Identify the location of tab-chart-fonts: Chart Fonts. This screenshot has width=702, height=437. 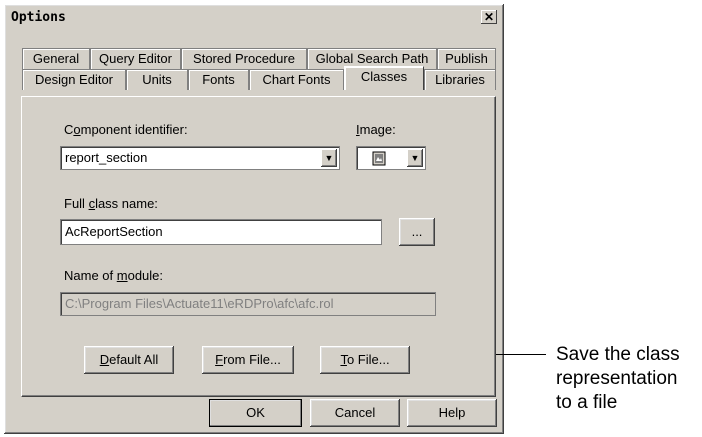
(296, 79).